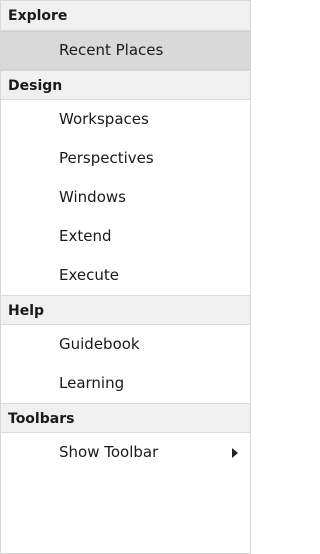 This screenshot has height=554, width=320. I want to click on menu-item-learning: Learning, so click(125, 383).